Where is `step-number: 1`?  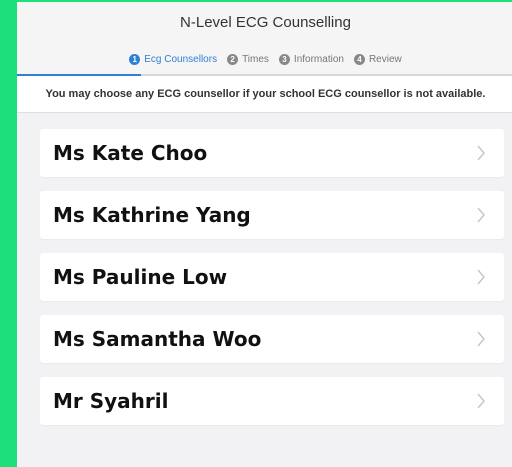 step-number: 1 is located at coordinates (135, 59).